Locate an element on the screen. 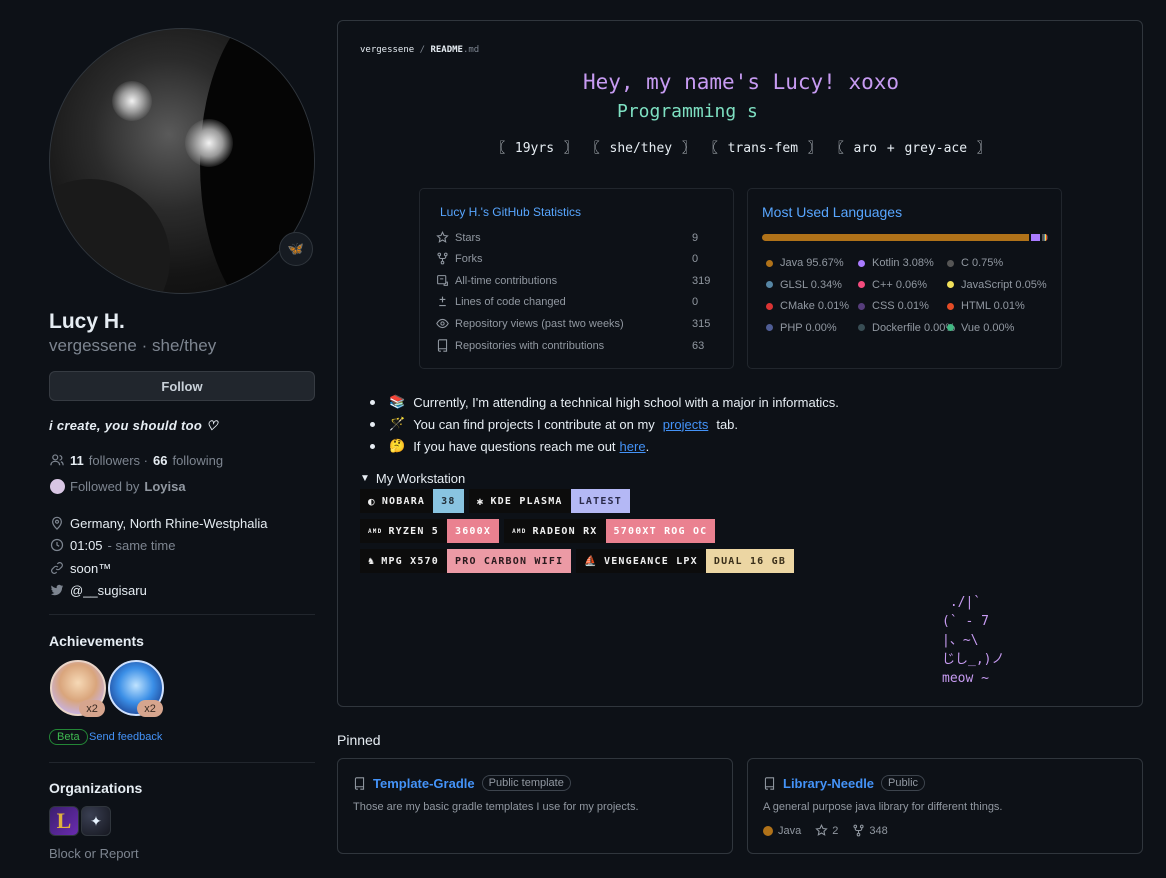  language-name: Java is located at coordinates (790, 830).